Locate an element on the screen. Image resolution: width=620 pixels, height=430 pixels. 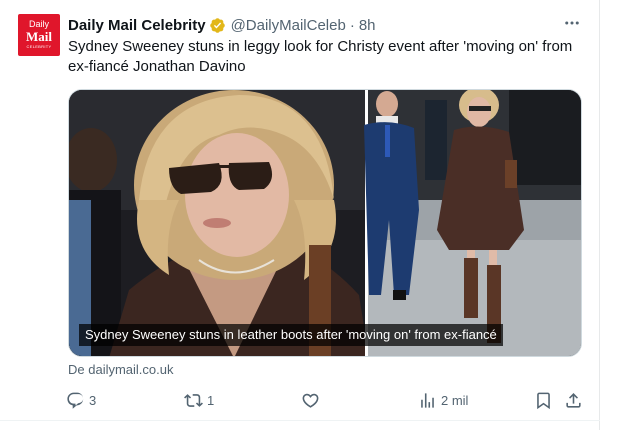
avatar: Daily Mail CELEBRITY is located at coordinates (39, 35).